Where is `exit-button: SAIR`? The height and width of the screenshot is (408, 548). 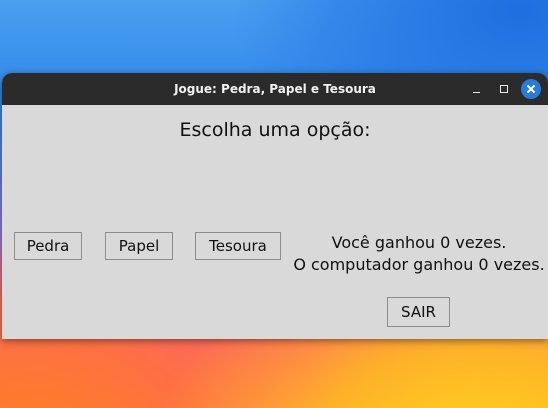 exit-button: SAIR is located at coordinates (418, 312).